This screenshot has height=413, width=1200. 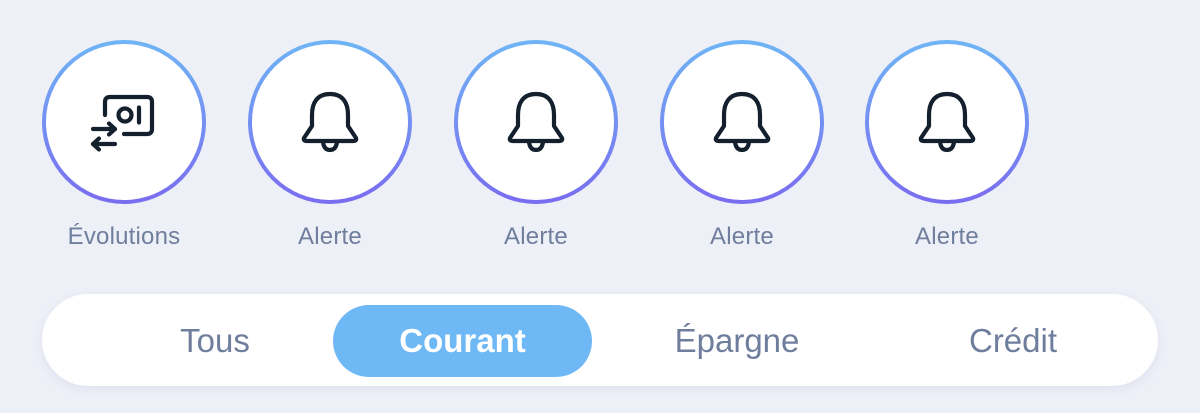 I want to click on story-alert-3: Alerte, so click(x=742, y=150).